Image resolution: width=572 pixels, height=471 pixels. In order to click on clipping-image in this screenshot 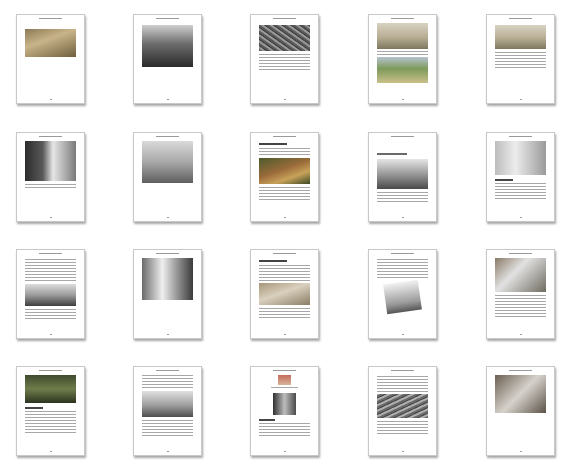, I will do `click(402, 297)`.